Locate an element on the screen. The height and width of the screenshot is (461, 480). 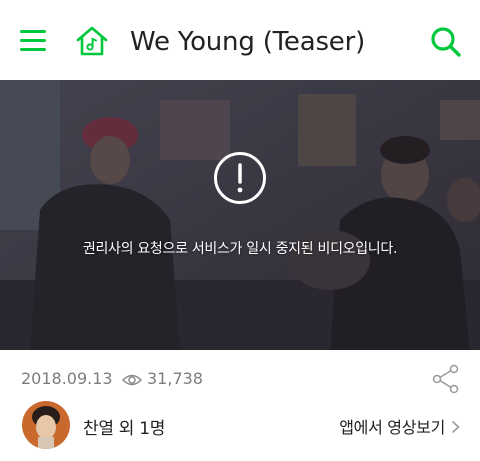
open-in-app-label: 앱에서 영상보기 is located at coordinates (392, 427).